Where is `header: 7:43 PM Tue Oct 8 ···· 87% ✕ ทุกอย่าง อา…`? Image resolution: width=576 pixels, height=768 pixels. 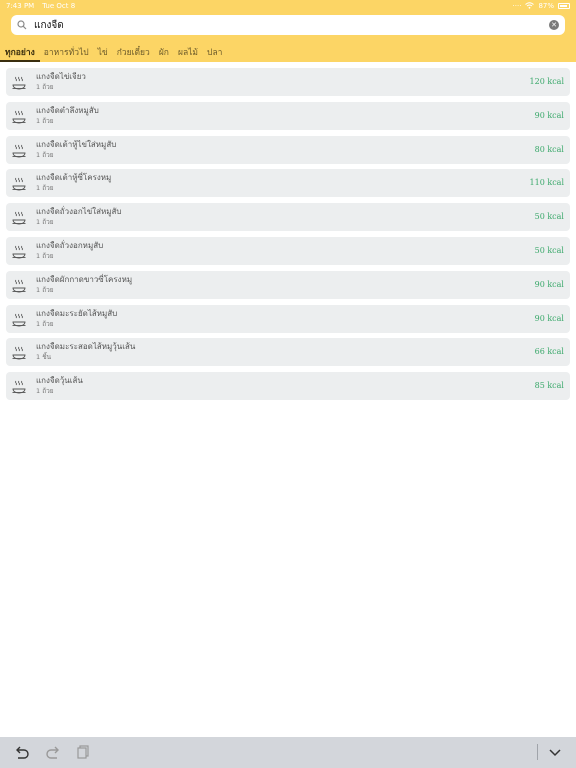 header: 7:43 PM Tue Oct 8 ···· 87% ✕ ทุกอย่าง อา… is located at coordinates (288, 31).